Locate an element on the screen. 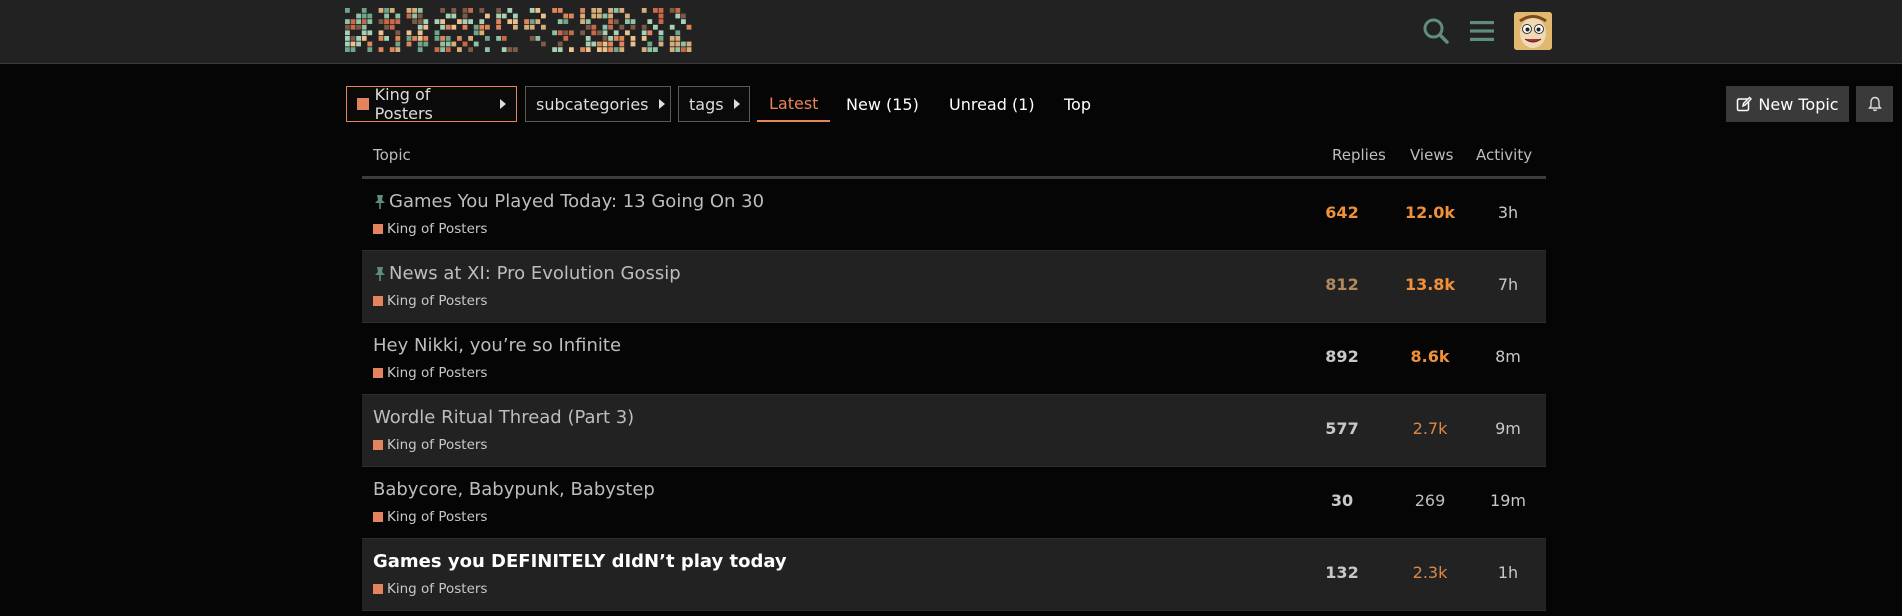 Image resolution: width=1902 pixels, height=616 pixels. views-count: 8.6k is located at coordinates (1430, 356).